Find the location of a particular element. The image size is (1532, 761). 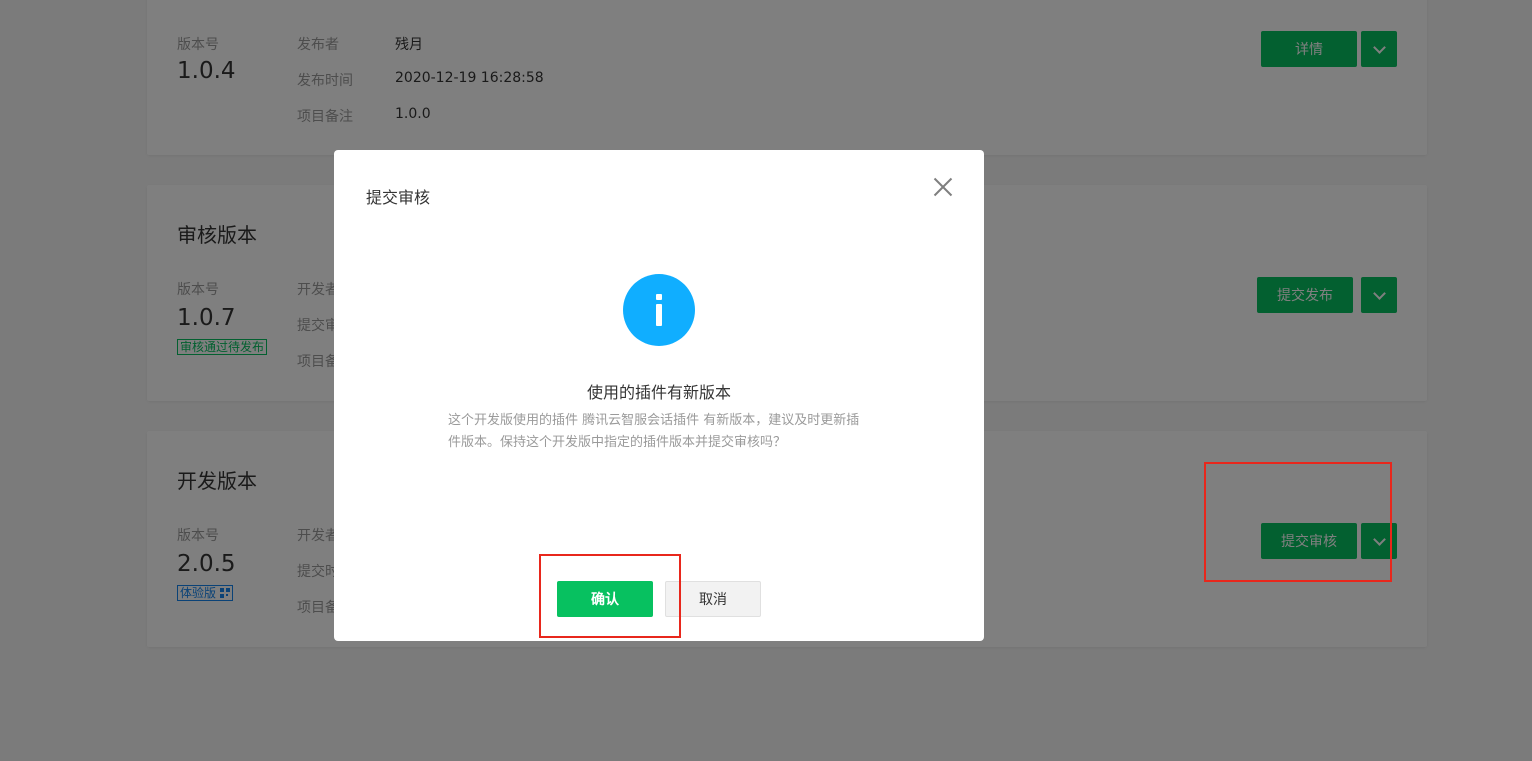

info-icon is located at coordinates (659, 310).